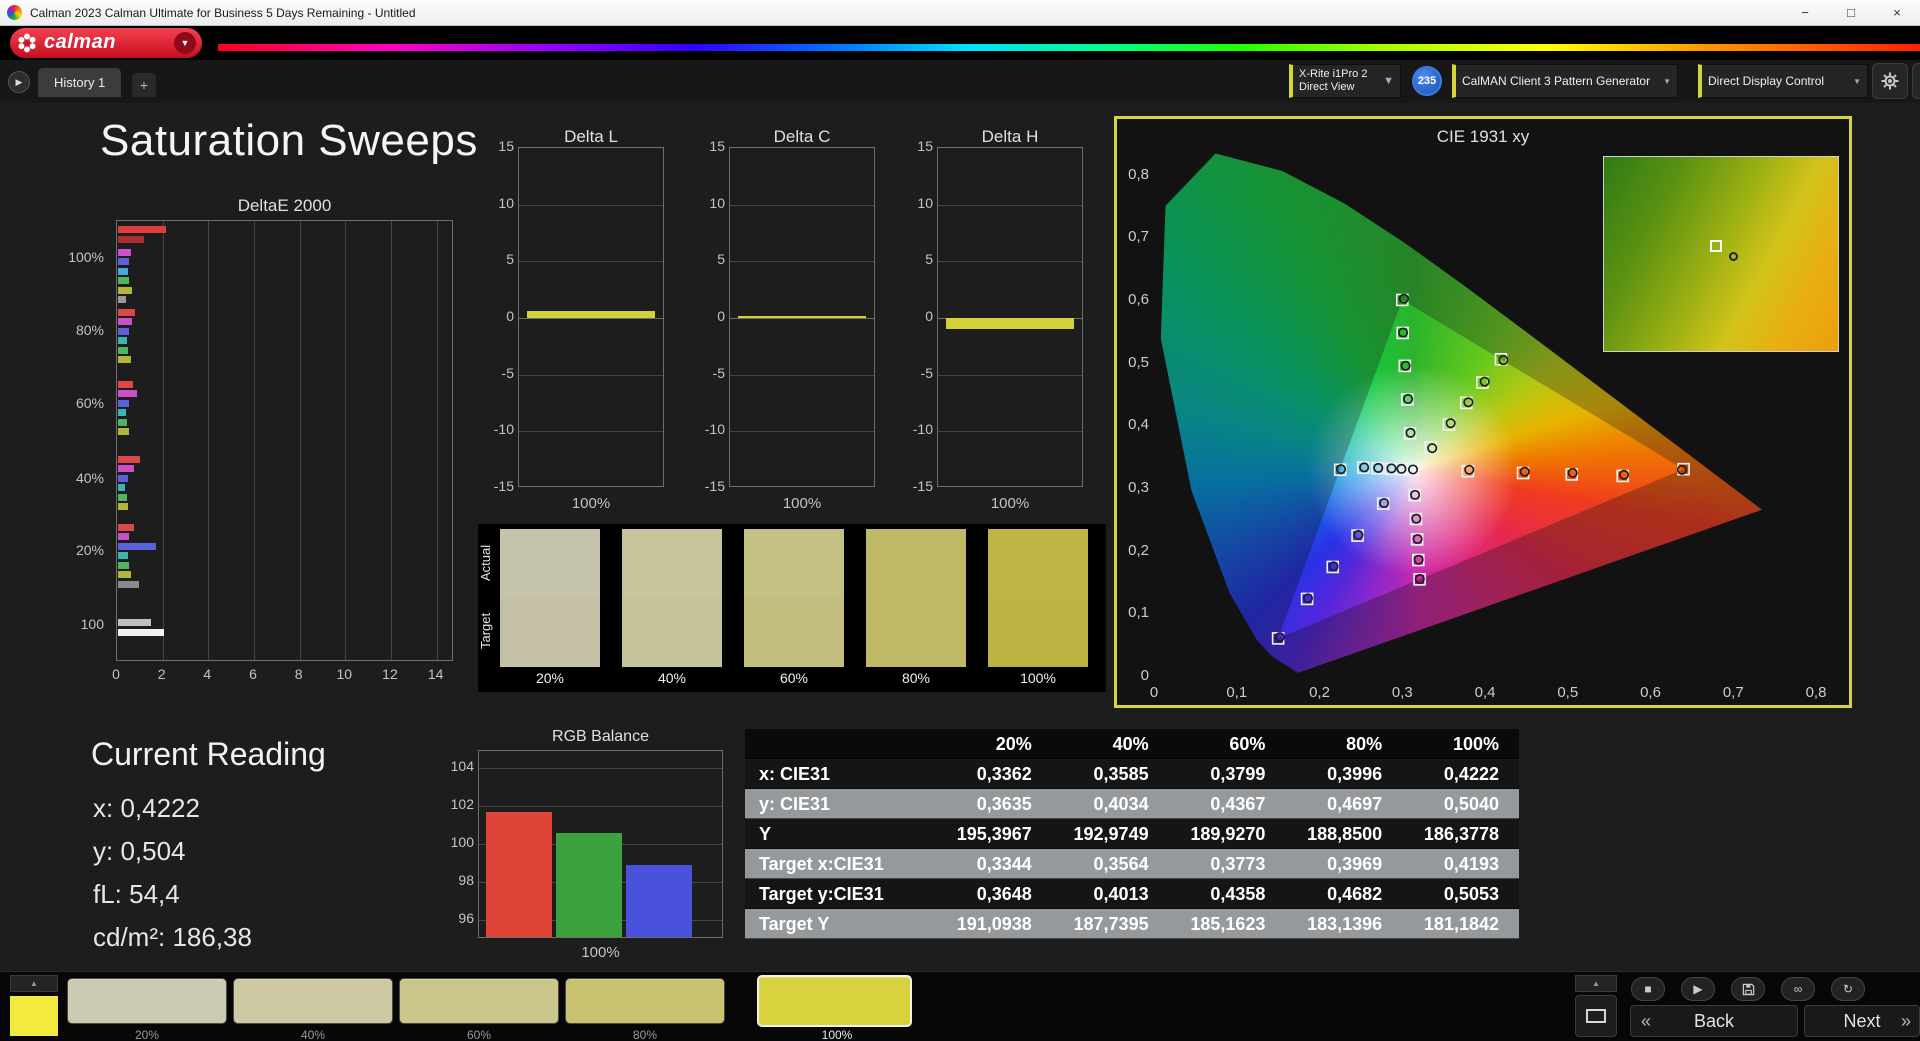  Describe the element at coordinates (1646, 1020) in the screenshot. I see `back-chevron-icon: «` at that location.